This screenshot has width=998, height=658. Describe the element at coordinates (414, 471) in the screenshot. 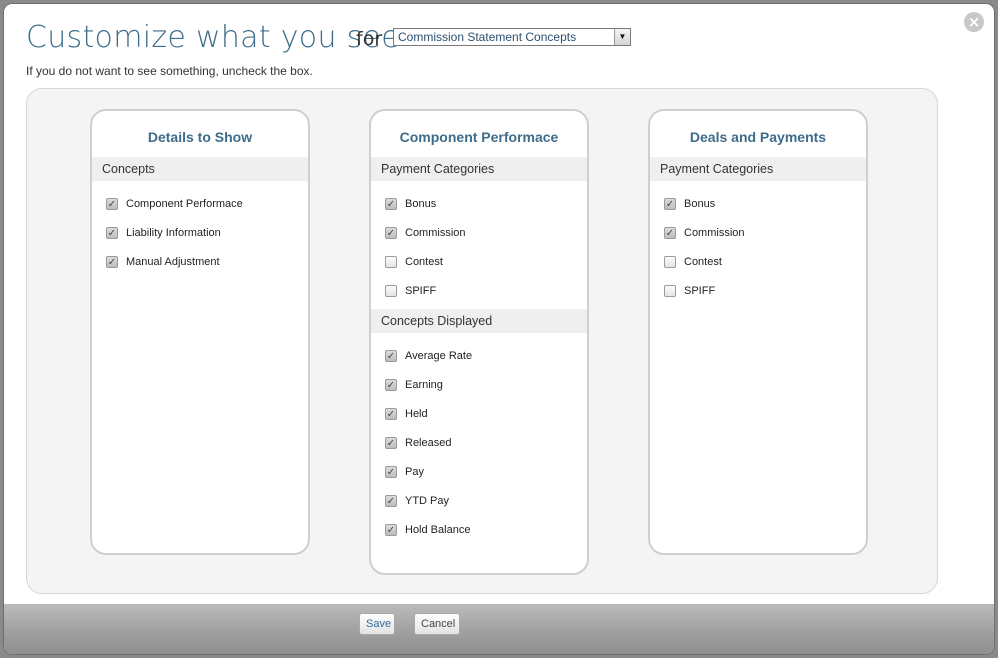

I see `checkbox-label: Pay` at that location.